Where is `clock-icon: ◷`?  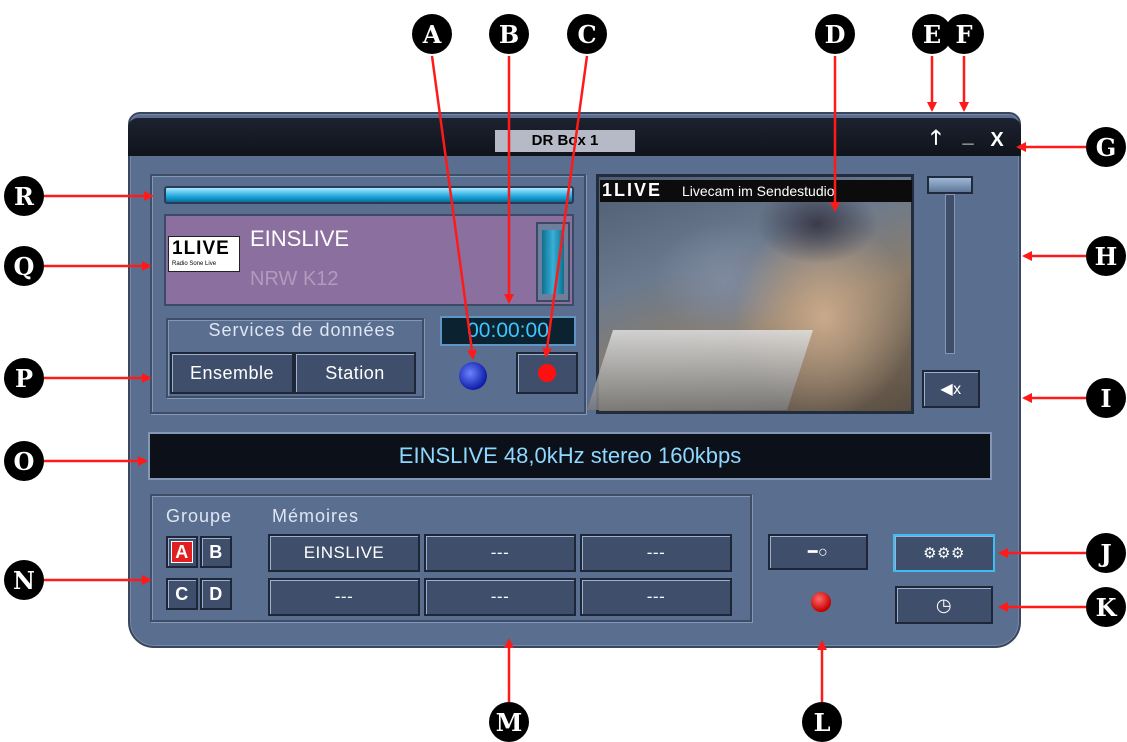
clock-icon: ◷ is located at coordinates (944, 604).